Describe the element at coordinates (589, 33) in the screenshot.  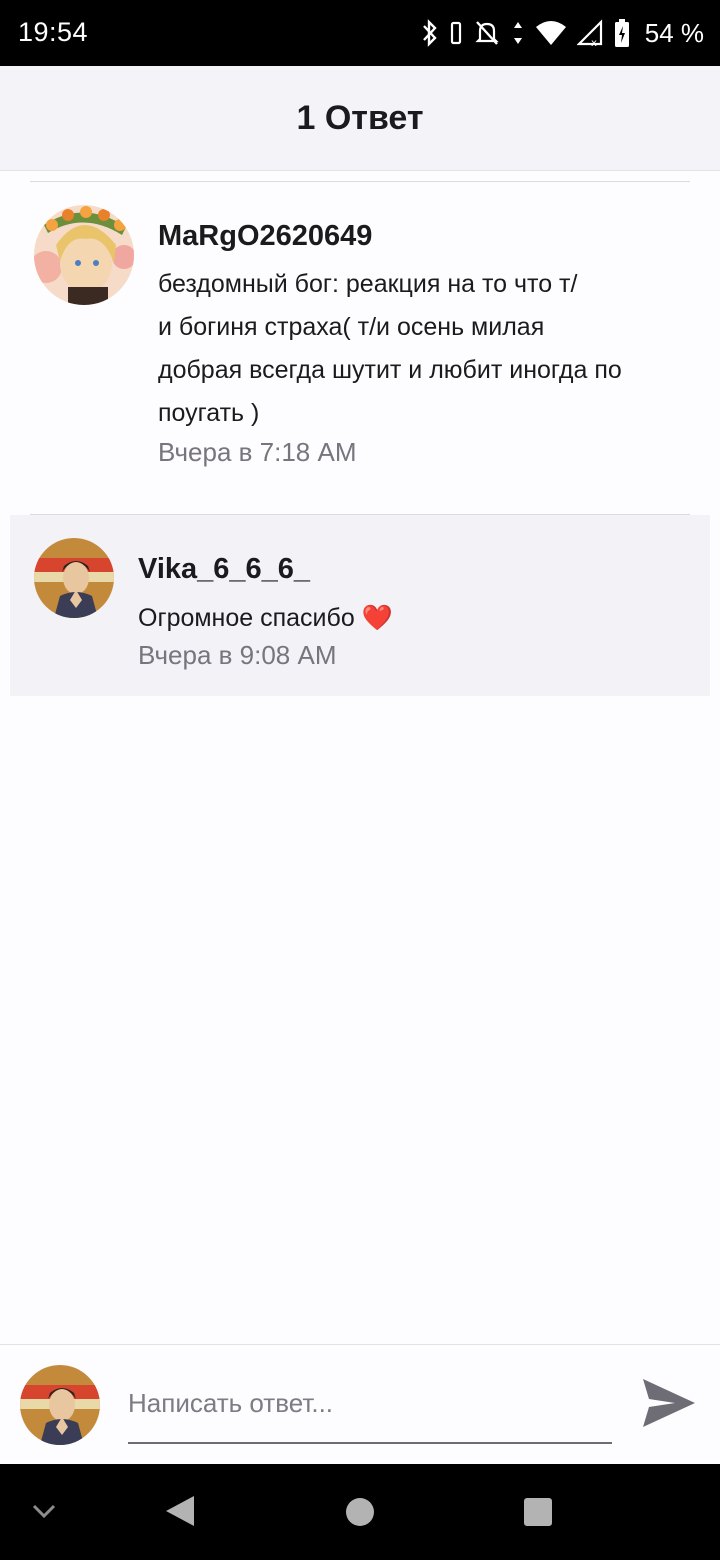
I see `cellular-signal-icon: x` at that location.